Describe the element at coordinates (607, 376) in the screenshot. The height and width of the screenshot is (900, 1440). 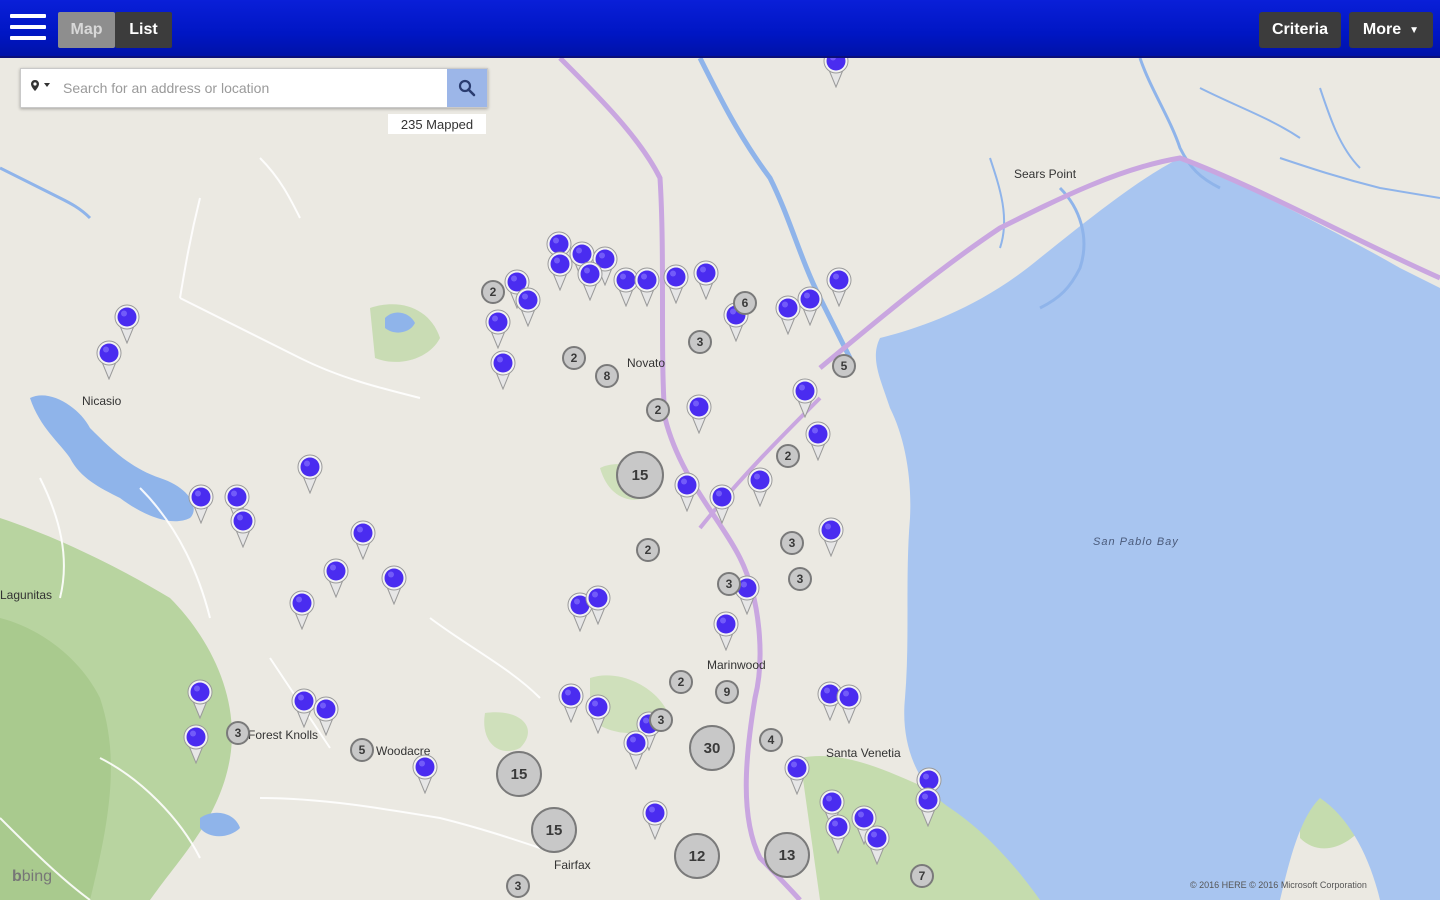
I see `cluster-marker: 8` at that location.